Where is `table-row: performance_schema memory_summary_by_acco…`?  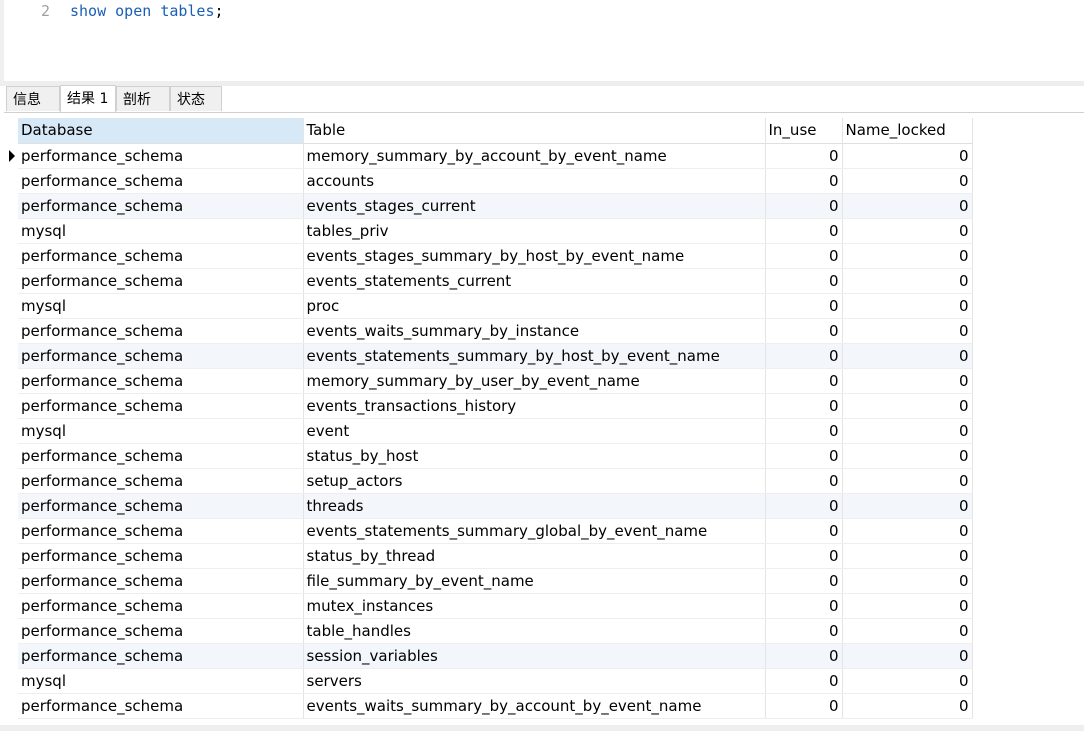
table-row: performance_schema memory_summary_by_acco… is located at coordinates (488, 156).